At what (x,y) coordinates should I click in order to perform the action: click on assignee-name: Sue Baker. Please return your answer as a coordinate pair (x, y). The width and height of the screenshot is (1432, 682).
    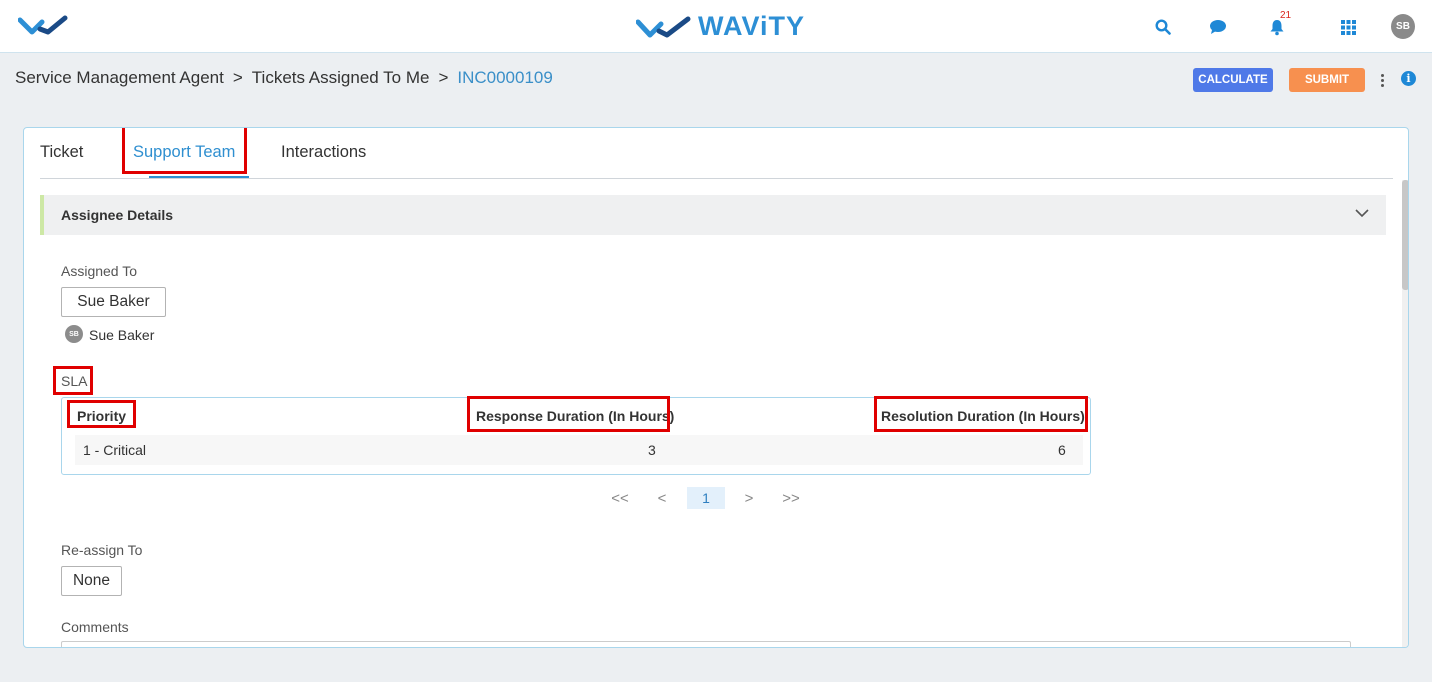
    Looking at the image, I should click on (122, 335).